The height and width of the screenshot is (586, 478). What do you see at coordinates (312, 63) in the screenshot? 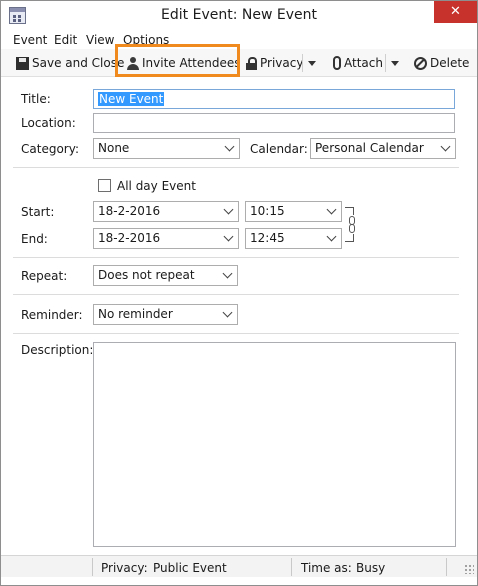
I see `privacy-dropdown-arrow-icon` at bounding box center [312, 63].